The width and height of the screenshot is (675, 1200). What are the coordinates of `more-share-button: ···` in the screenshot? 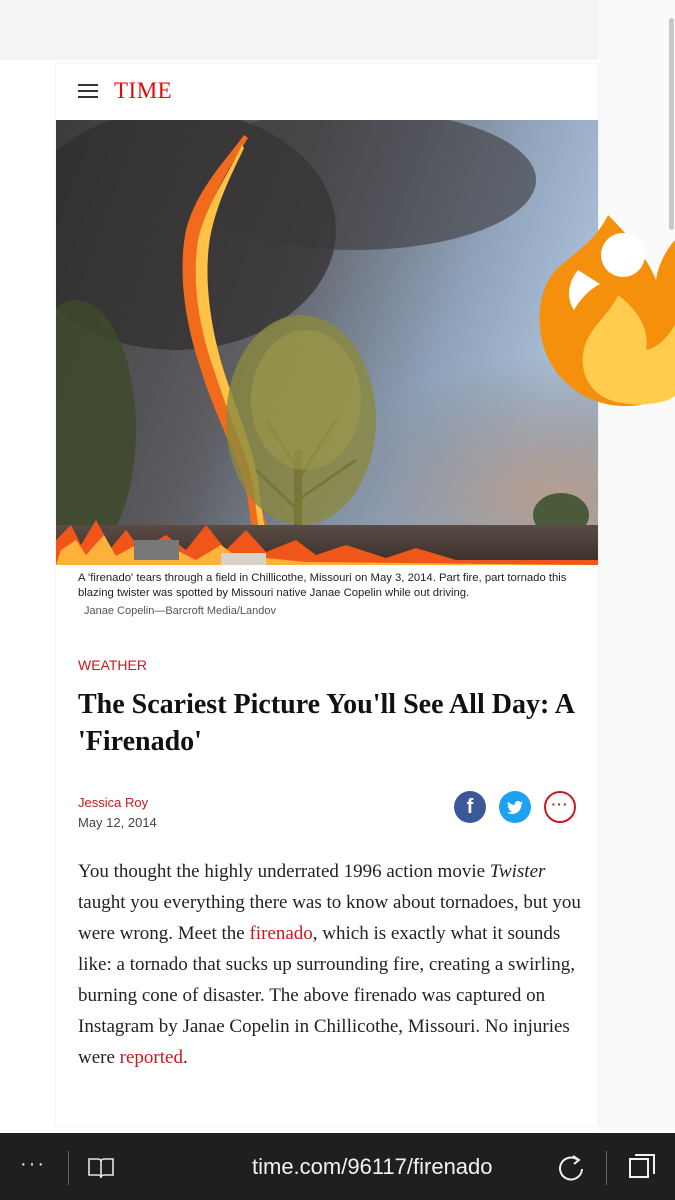 It's located at (560, 807).